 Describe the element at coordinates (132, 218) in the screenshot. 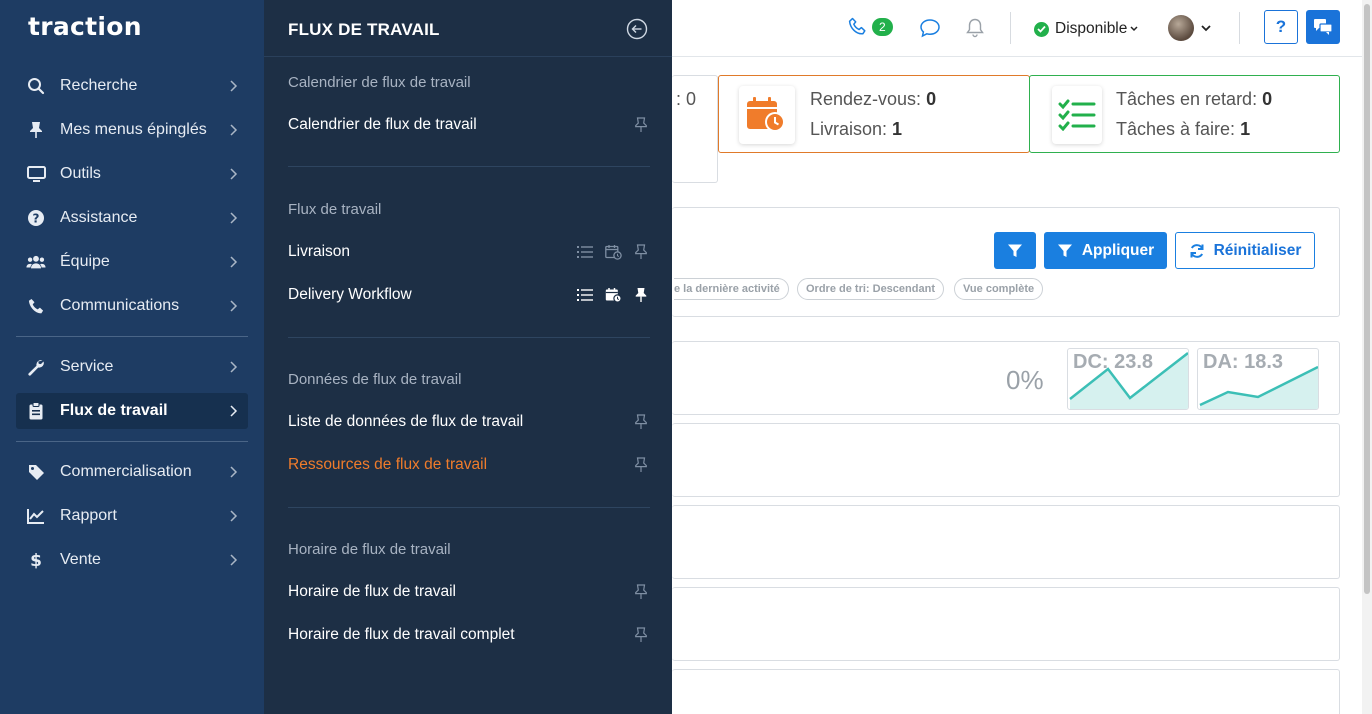

I see `sidebar-item-assistance: ? Assistance` at that location.